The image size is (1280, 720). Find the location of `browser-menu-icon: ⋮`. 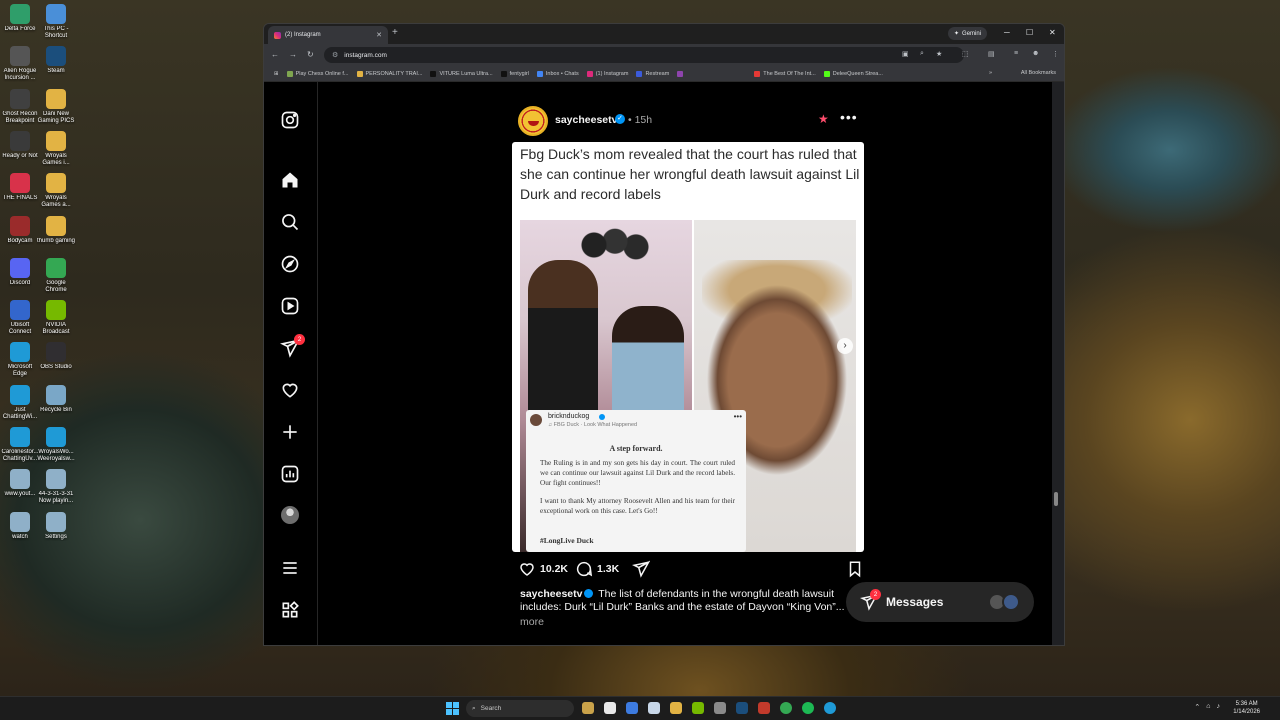

browser-menu-icon: ⋮ is located at coordinates (1055, 54).